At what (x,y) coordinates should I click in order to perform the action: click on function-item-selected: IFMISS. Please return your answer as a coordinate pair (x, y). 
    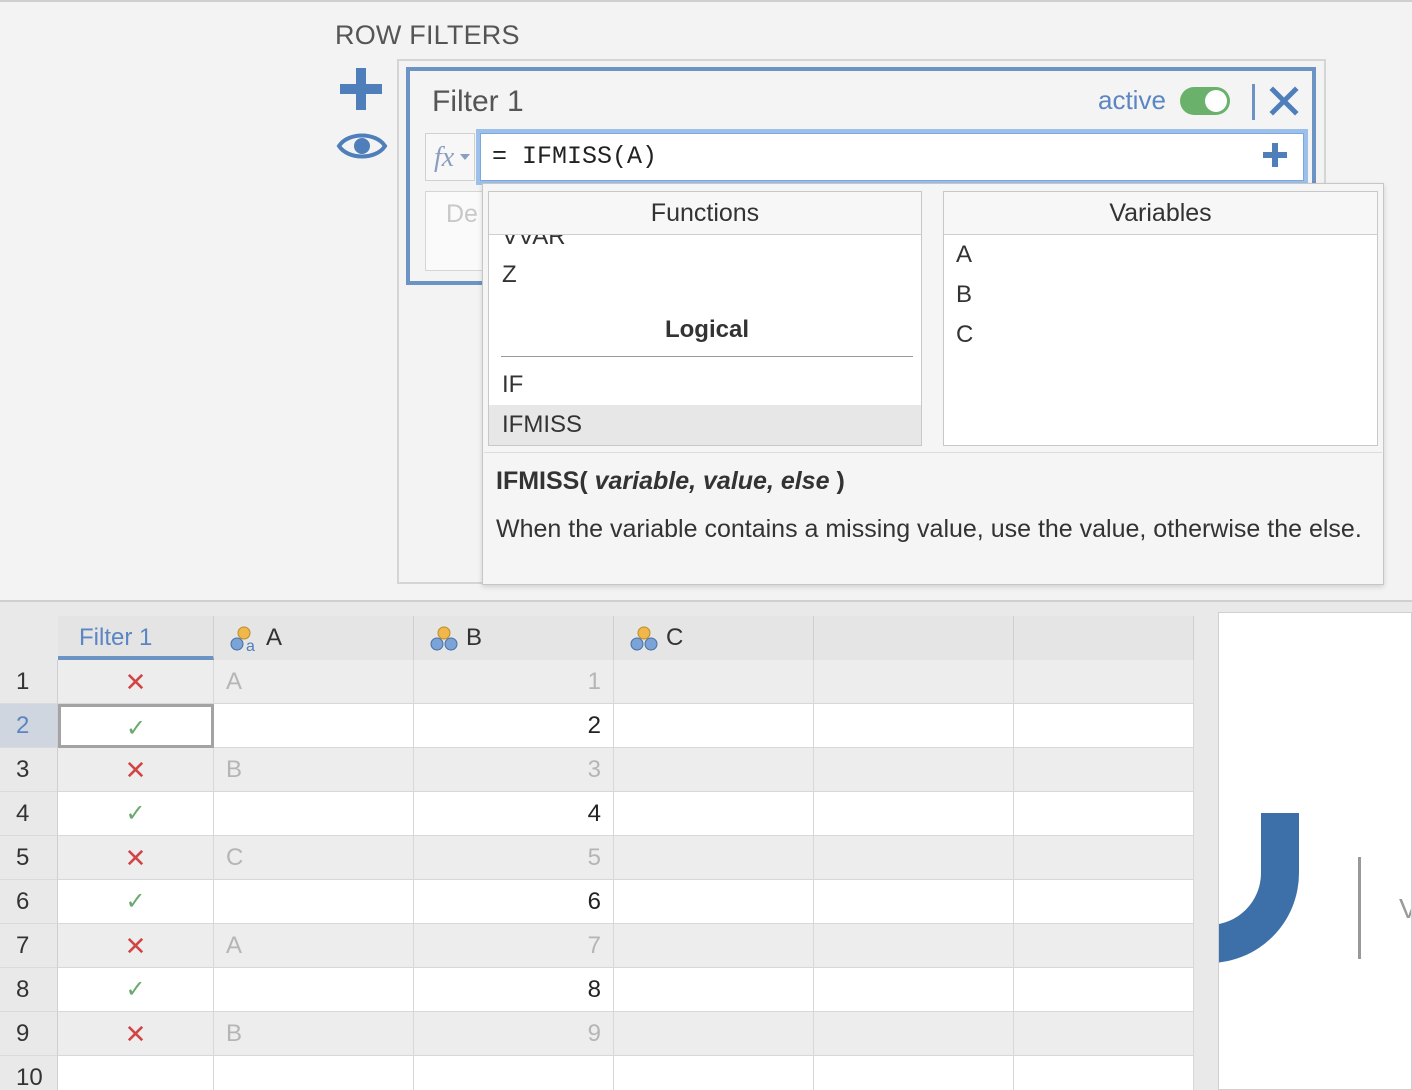
    Looking at the image, I should click on (705, 425).